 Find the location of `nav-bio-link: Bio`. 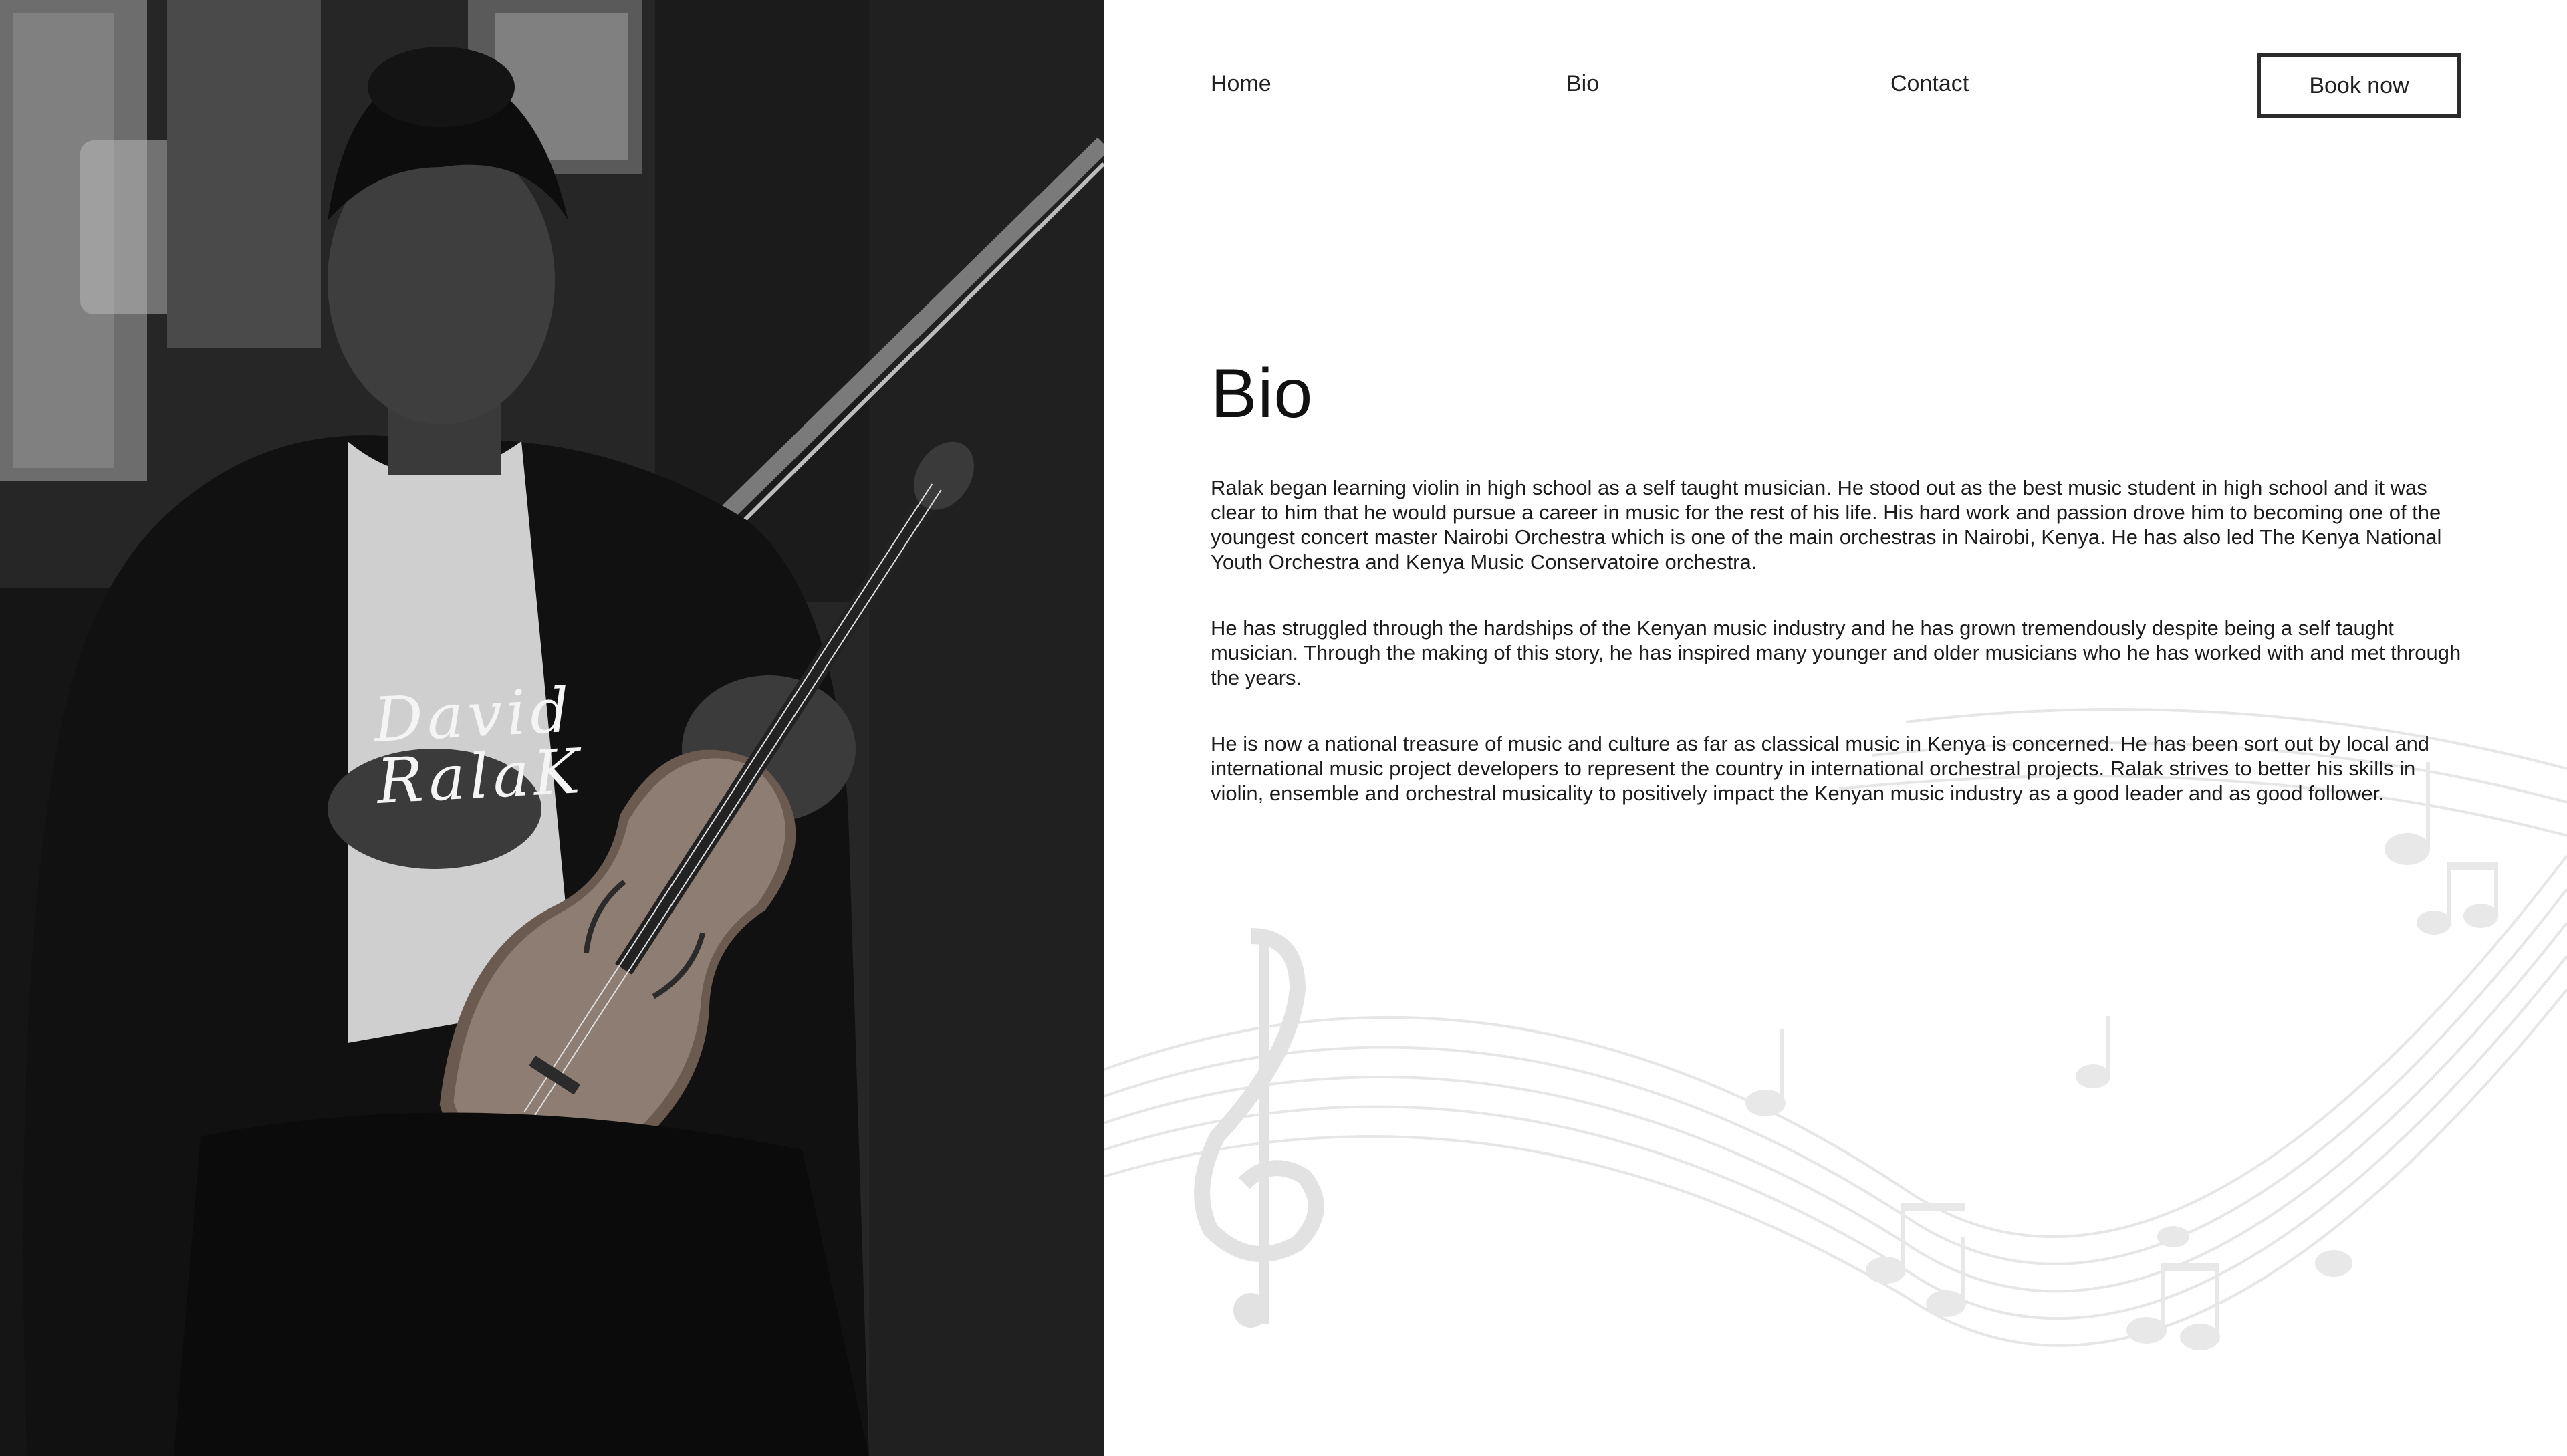

nav-bio-link: Bio is located at coordinates (1582, 84).